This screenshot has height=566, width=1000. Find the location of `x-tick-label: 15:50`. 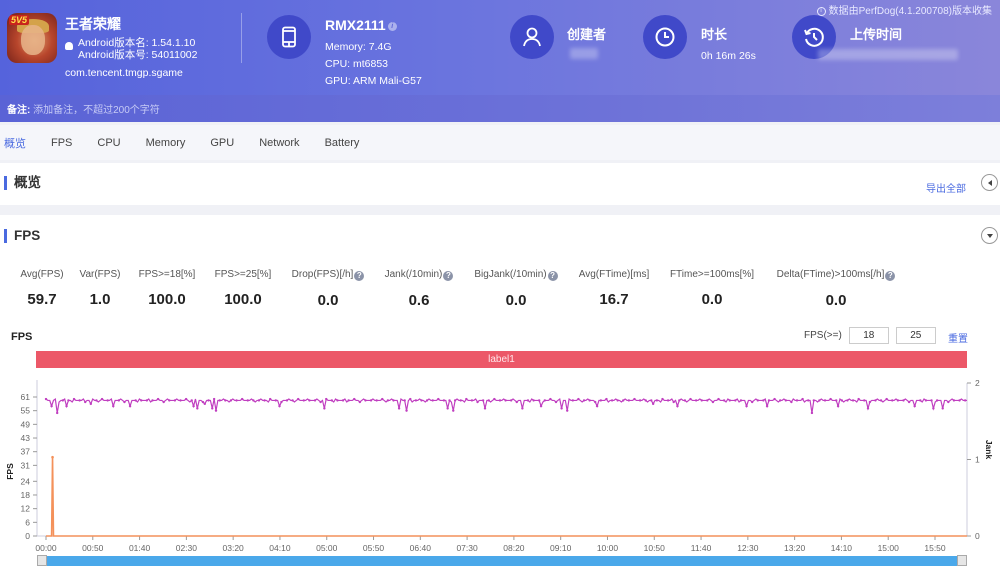

x-tick-label: 15:50 is located at coordinates (935, 548).